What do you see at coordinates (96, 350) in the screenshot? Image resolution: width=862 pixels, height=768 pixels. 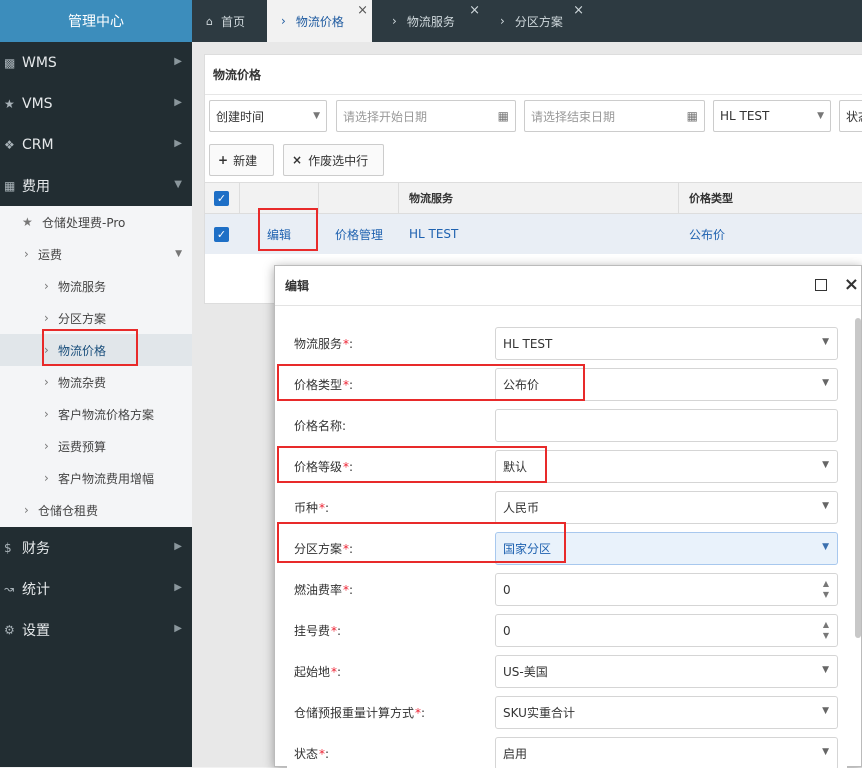 I see `sidebar-item-logistics-price: › 物流价格` at bounding box center [96, 350].